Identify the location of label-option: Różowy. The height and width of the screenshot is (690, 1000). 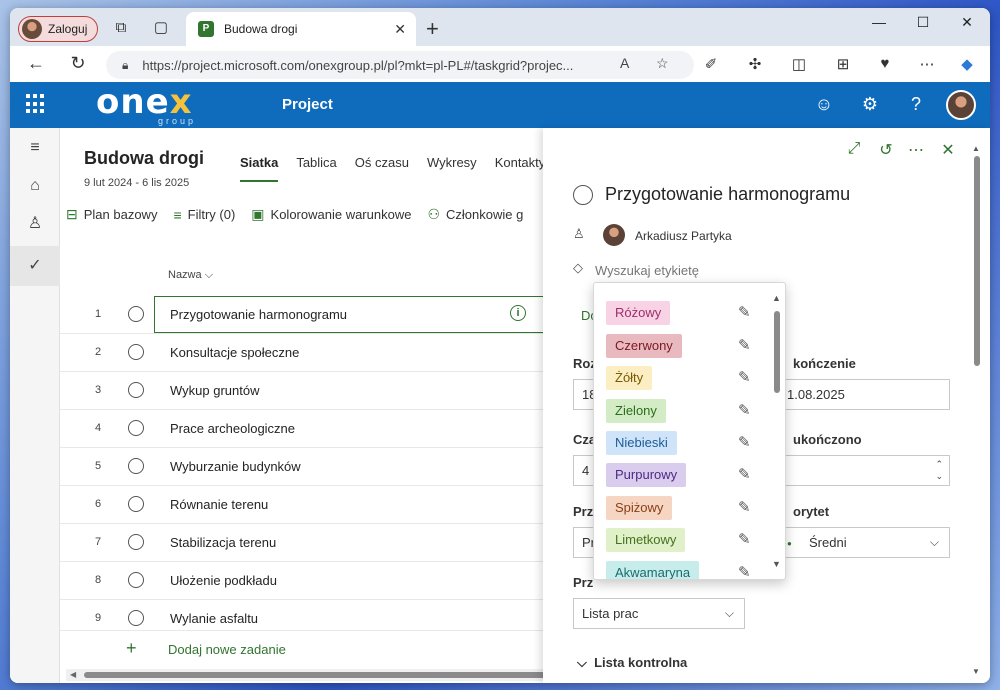
(638, 313).